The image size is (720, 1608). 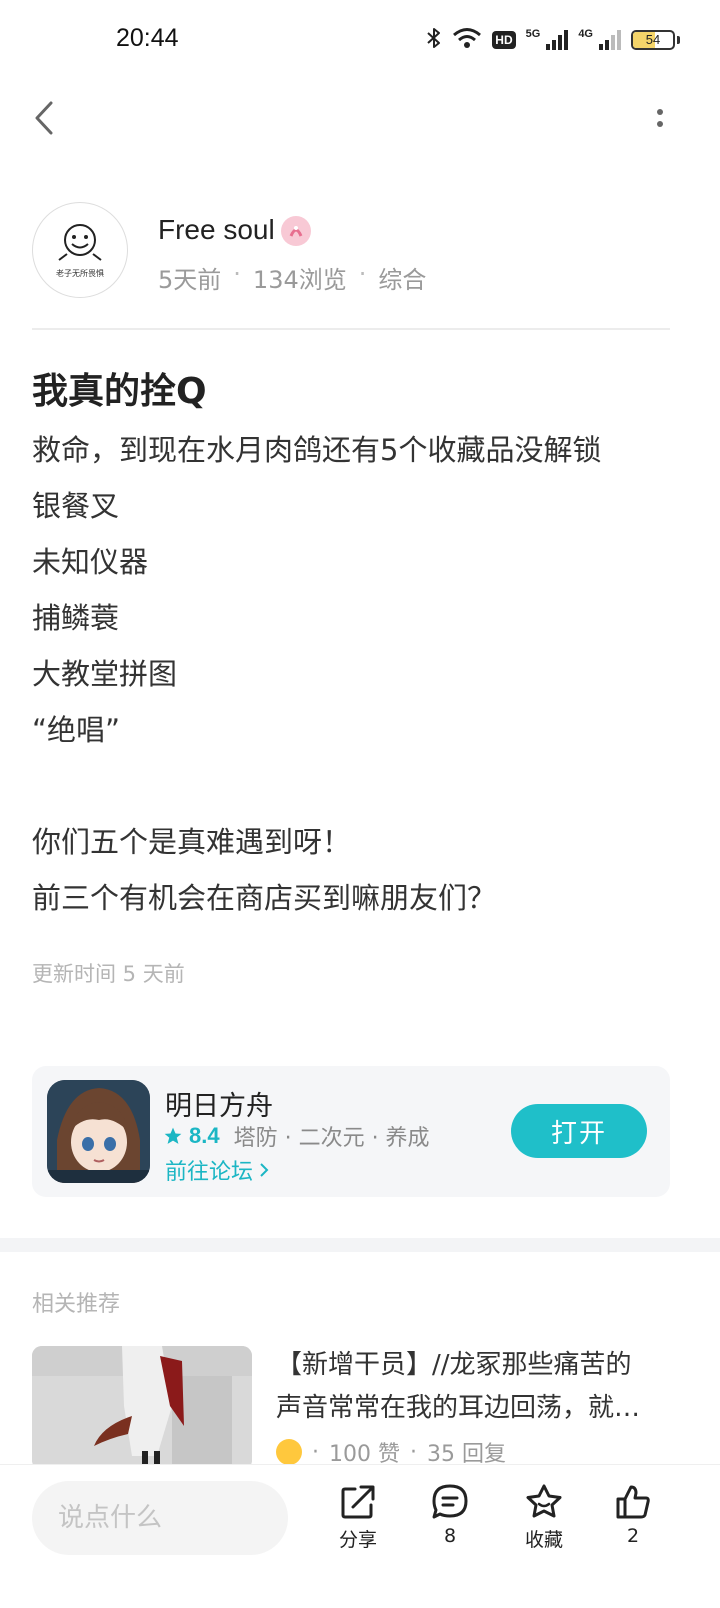 I want to click on author-name: Free soul, so click(x=216, y=230).